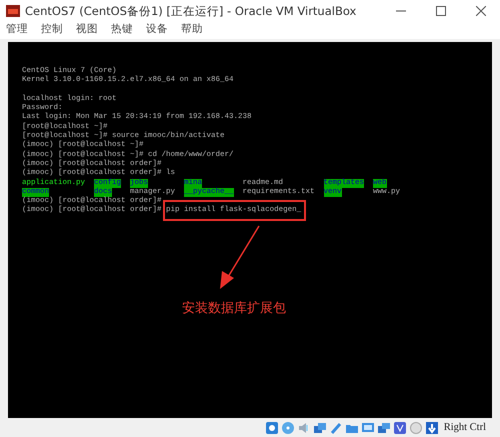 The width and height of the screenshot is (500, 437). I want to click on vt-icon, so click(399, 427).